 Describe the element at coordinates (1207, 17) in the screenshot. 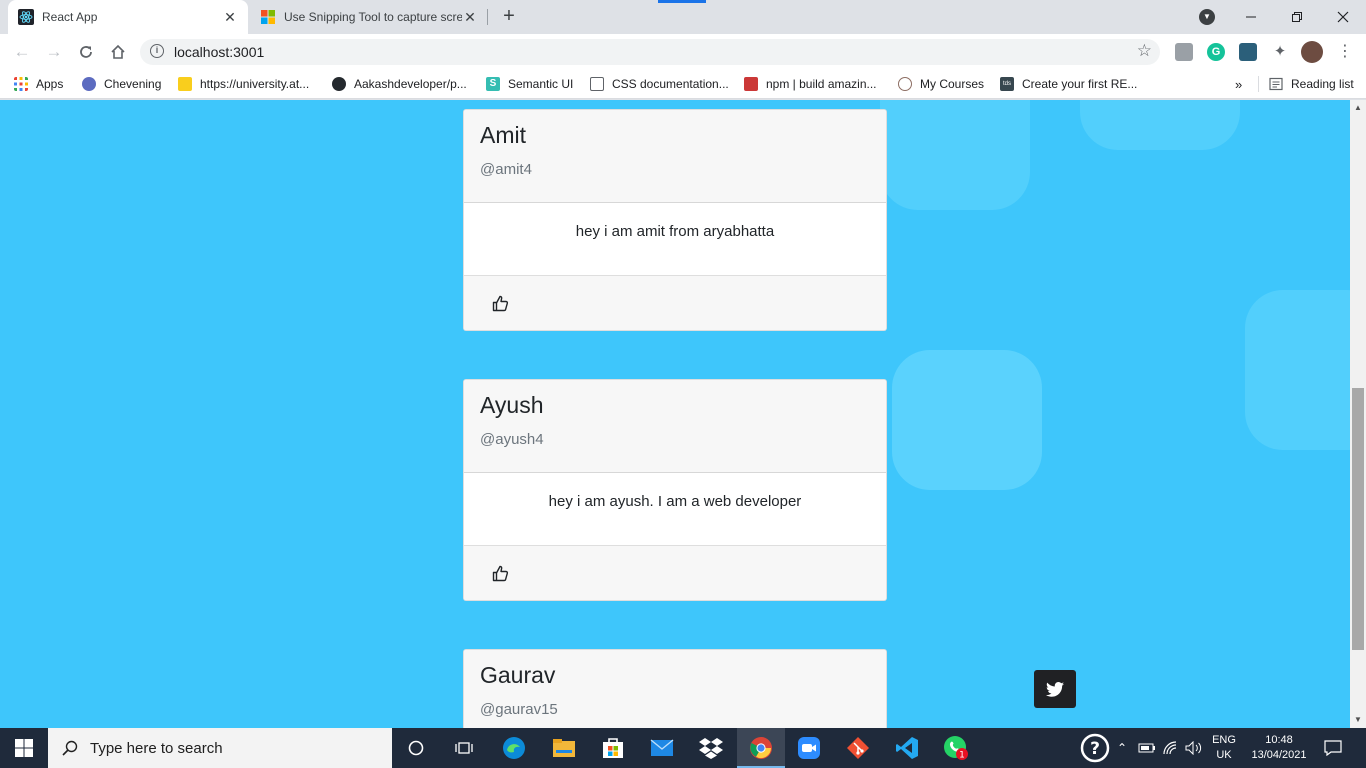

I see `tab-search-icon: ▼` at that location.